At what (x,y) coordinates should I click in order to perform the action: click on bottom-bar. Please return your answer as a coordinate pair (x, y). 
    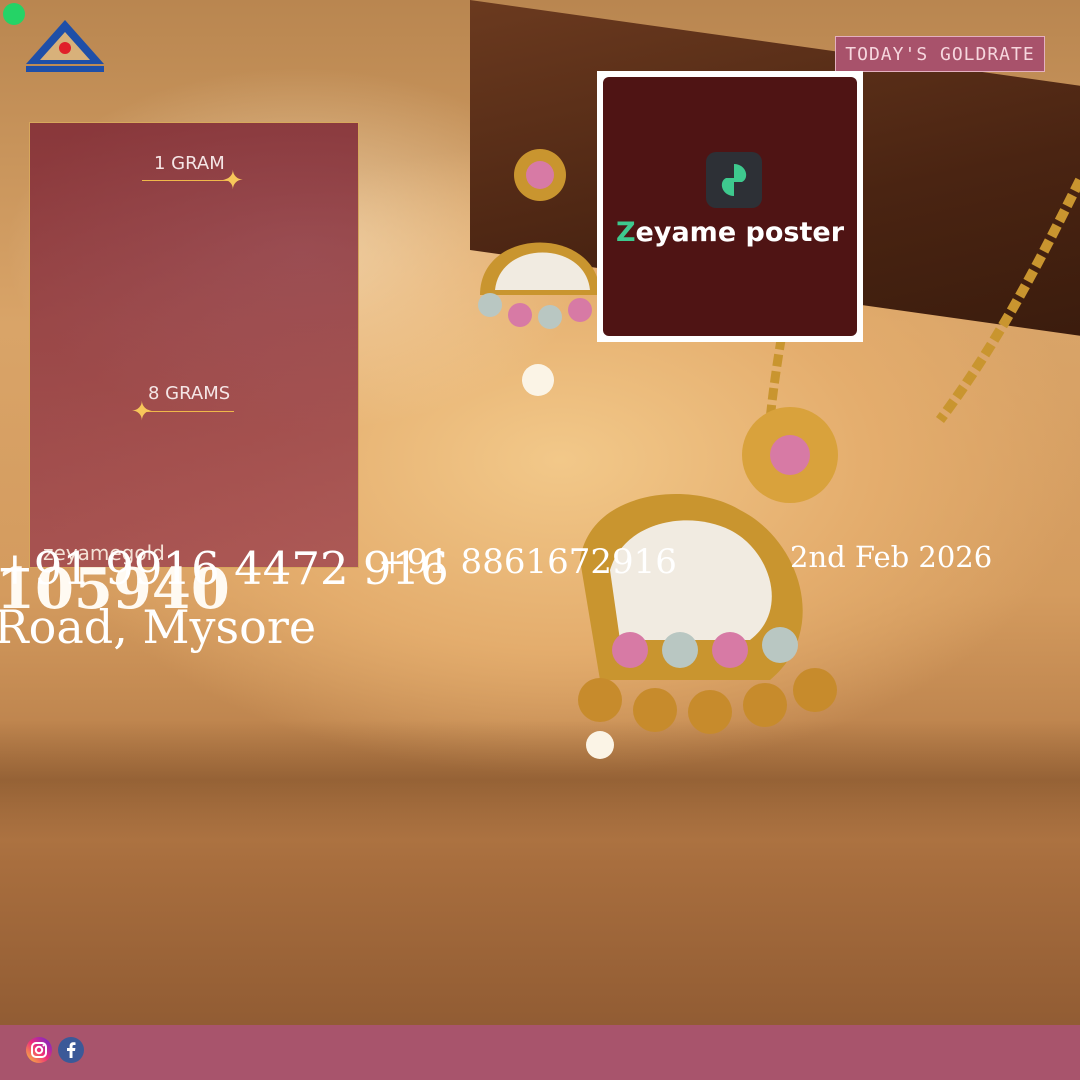
    Looking at the image, I should click on (540, 1052).